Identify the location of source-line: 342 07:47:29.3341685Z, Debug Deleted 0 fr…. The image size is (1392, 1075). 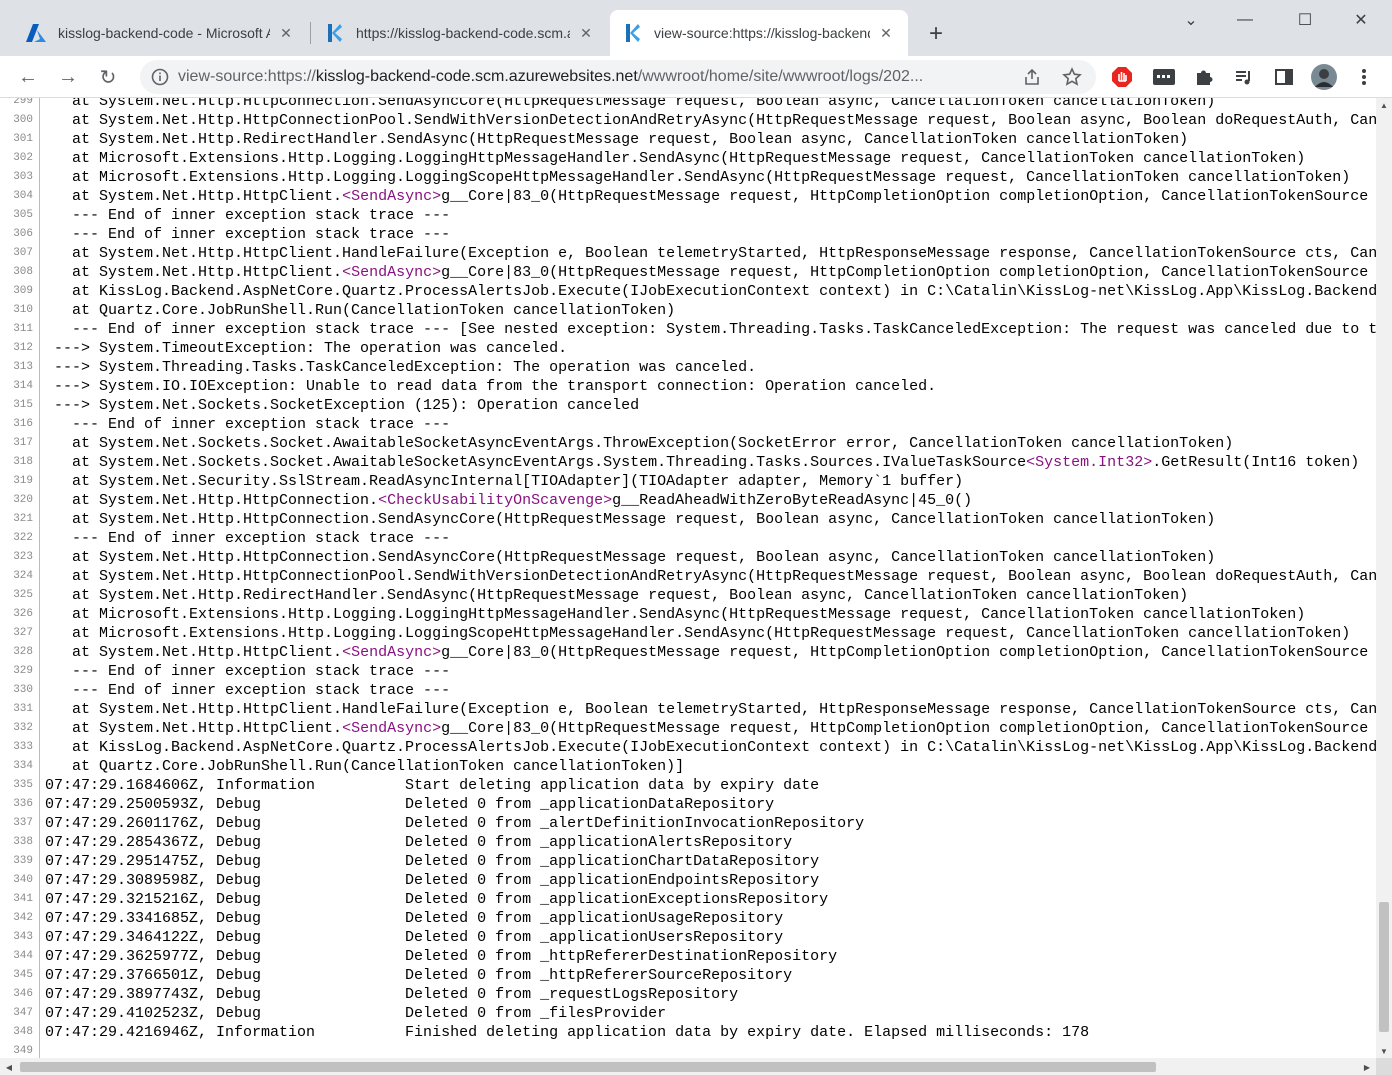
(688, 918).